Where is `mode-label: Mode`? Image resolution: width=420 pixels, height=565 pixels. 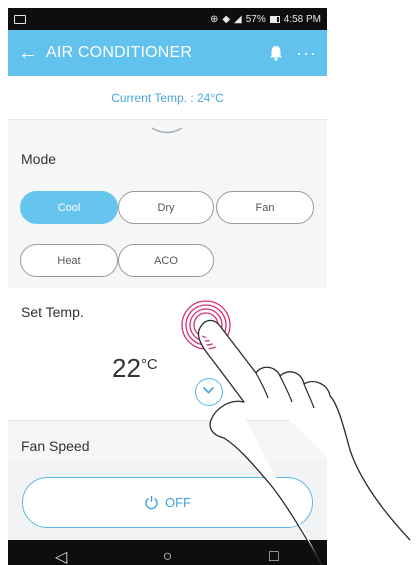 mode-label: Mode is located at coordinates (39, 159).